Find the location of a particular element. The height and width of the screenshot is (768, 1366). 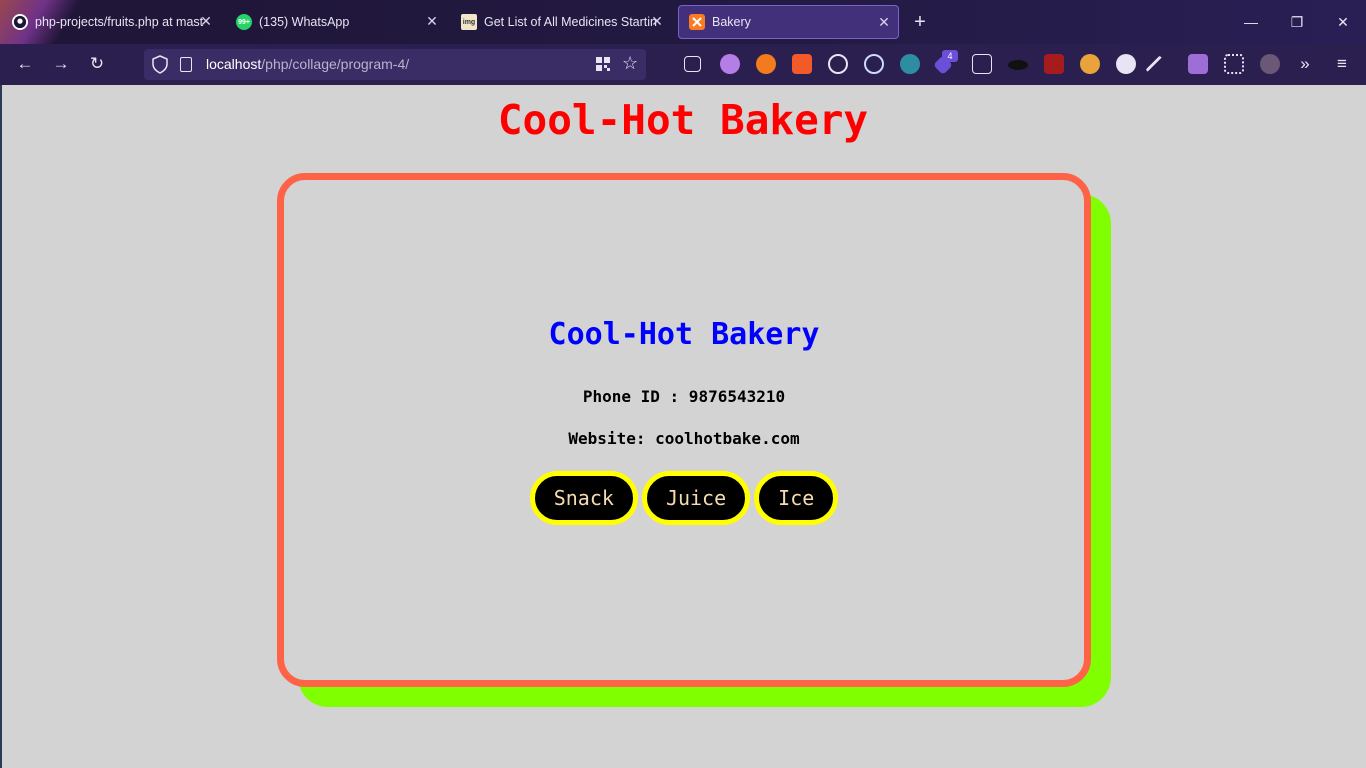

category-buttons: Snack Juice Ice is located at coordinates (684, 498).